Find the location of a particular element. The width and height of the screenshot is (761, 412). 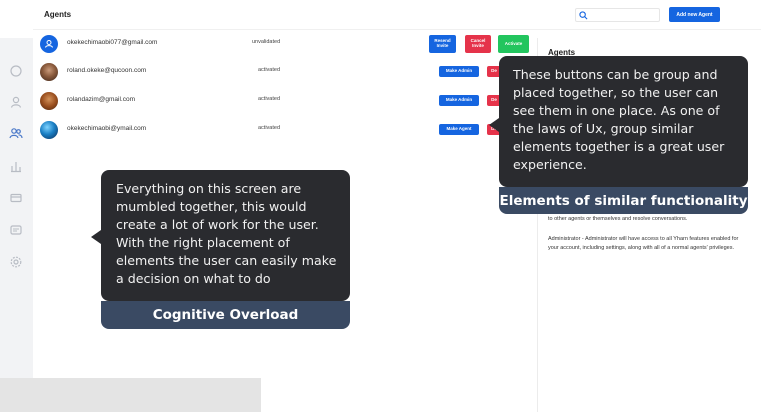

user-placeholder-icon is located at coordinates (49, 44).